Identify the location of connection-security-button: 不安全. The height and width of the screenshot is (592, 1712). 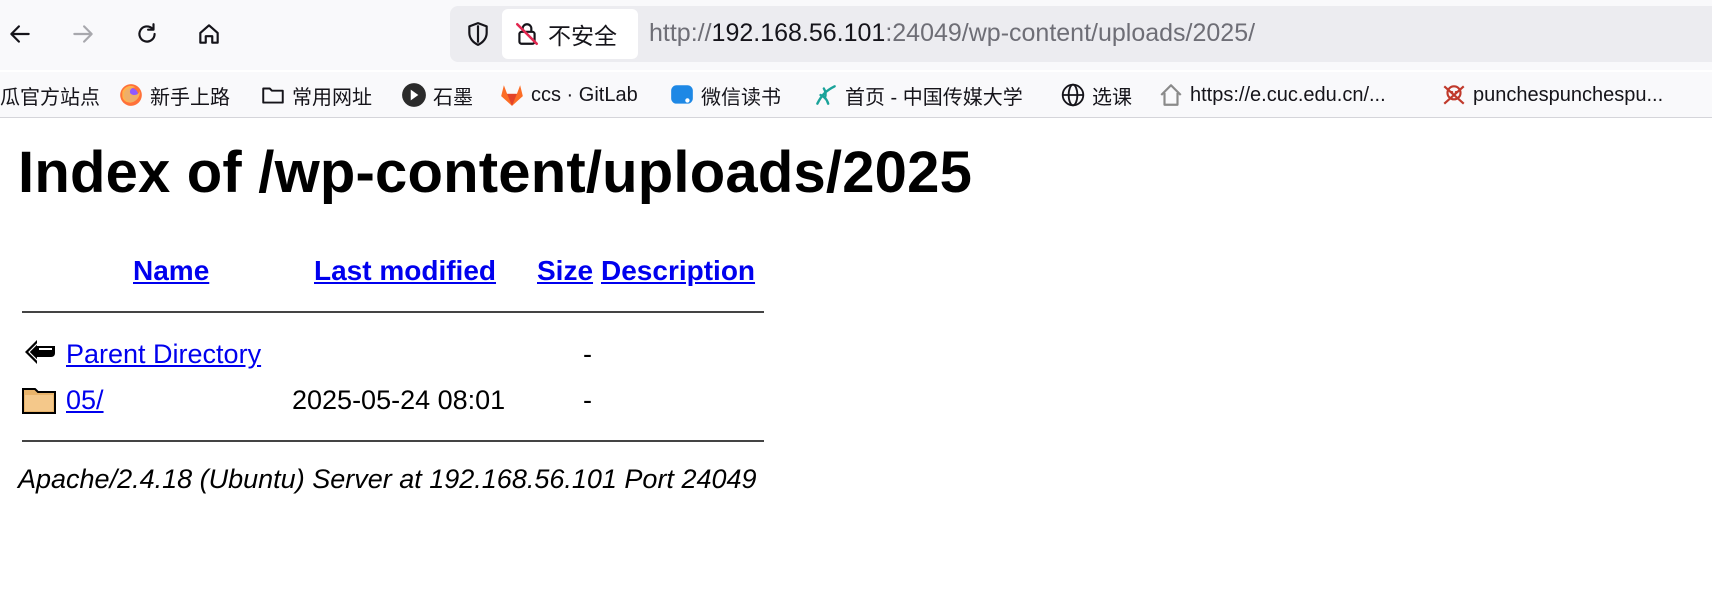
(570, 34).